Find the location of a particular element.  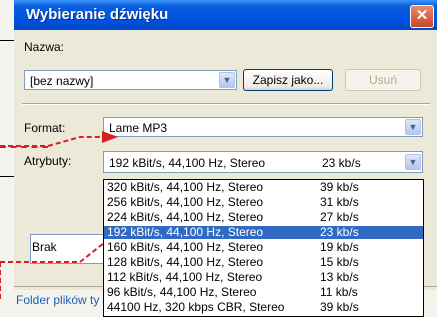

attributes-option: 256 kBit/s, 44,100 Hz, Stereo 31 kb/s is located at coordinates (263, 202).